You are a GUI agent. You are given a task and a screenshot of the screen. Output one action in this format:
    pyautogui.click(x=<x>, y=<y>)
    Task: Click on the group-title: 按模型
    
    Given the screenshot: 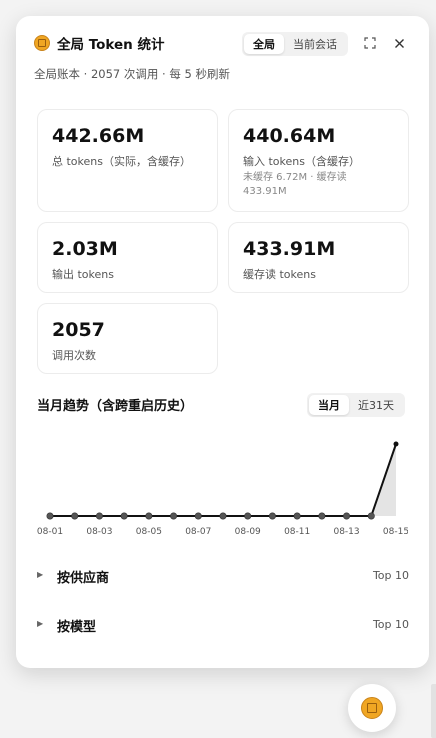 What is the action you would take?
    pyautogui.click(x=77, y=627)
    